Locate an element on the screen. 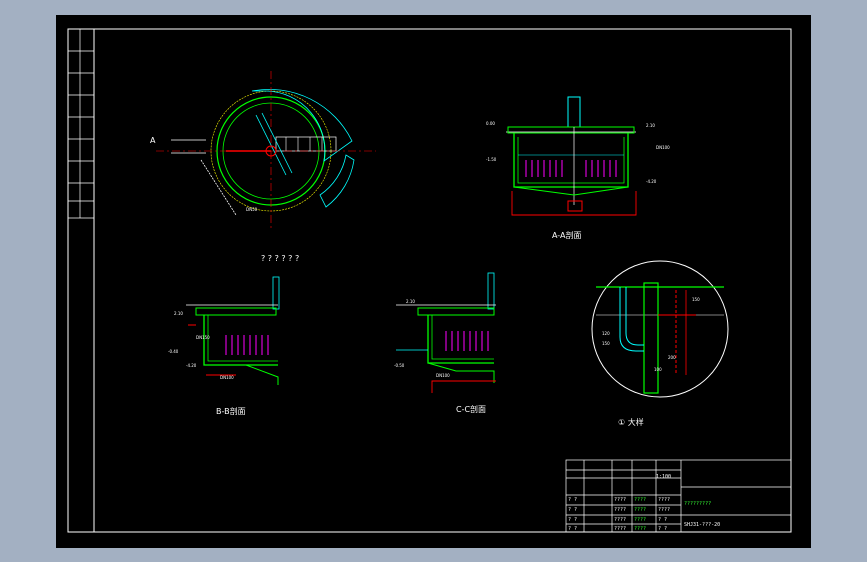  aa-section-title: A-A剖面 is located at coordinates (566, 235).